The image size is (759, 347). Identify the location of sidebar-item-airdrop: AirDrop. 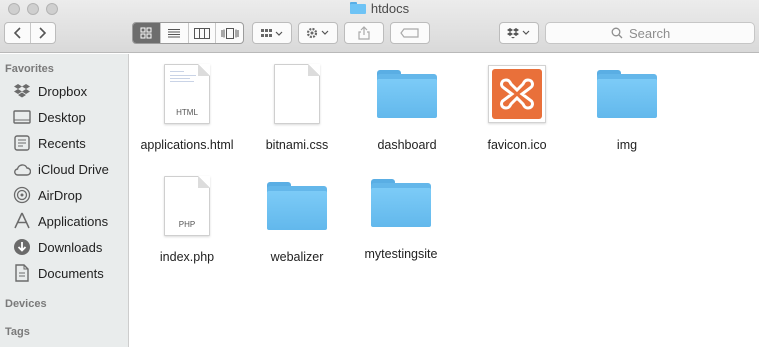
(70, 195).